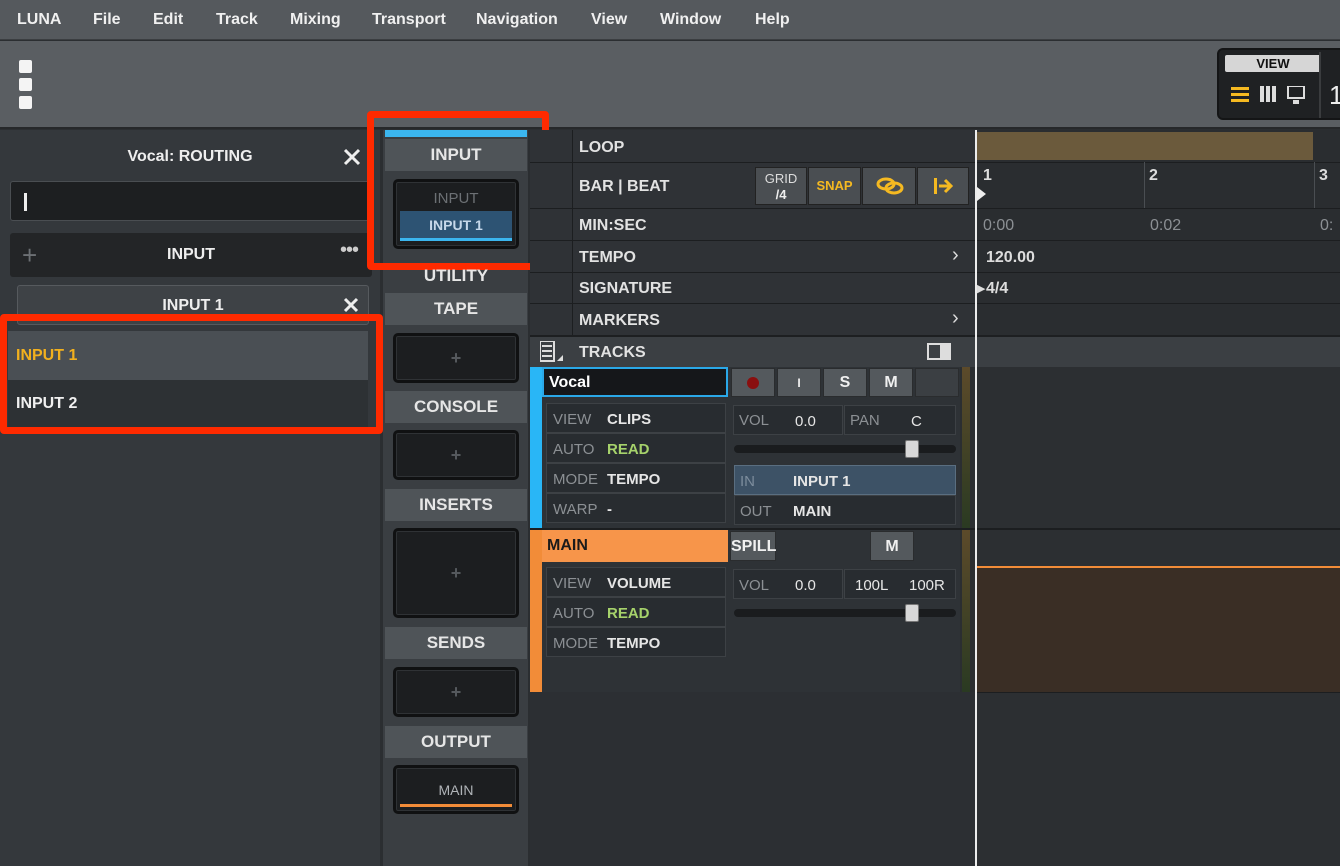  I want to click on extra-button, so click(937, 382).